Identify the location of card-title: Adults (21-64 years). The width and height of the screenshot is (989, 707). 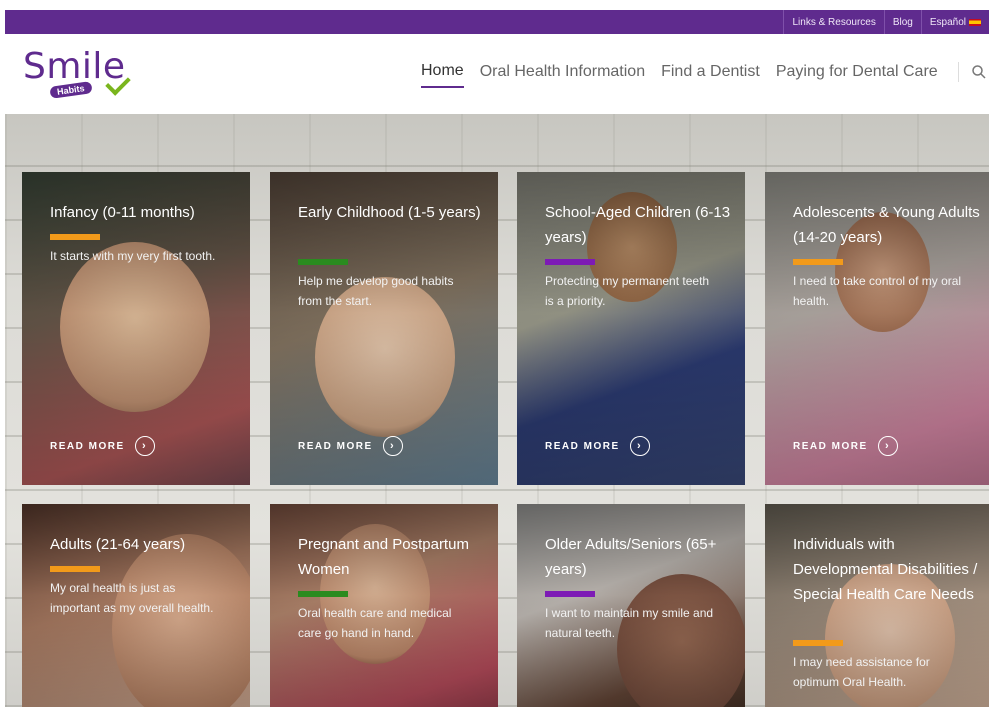
(118, 544).